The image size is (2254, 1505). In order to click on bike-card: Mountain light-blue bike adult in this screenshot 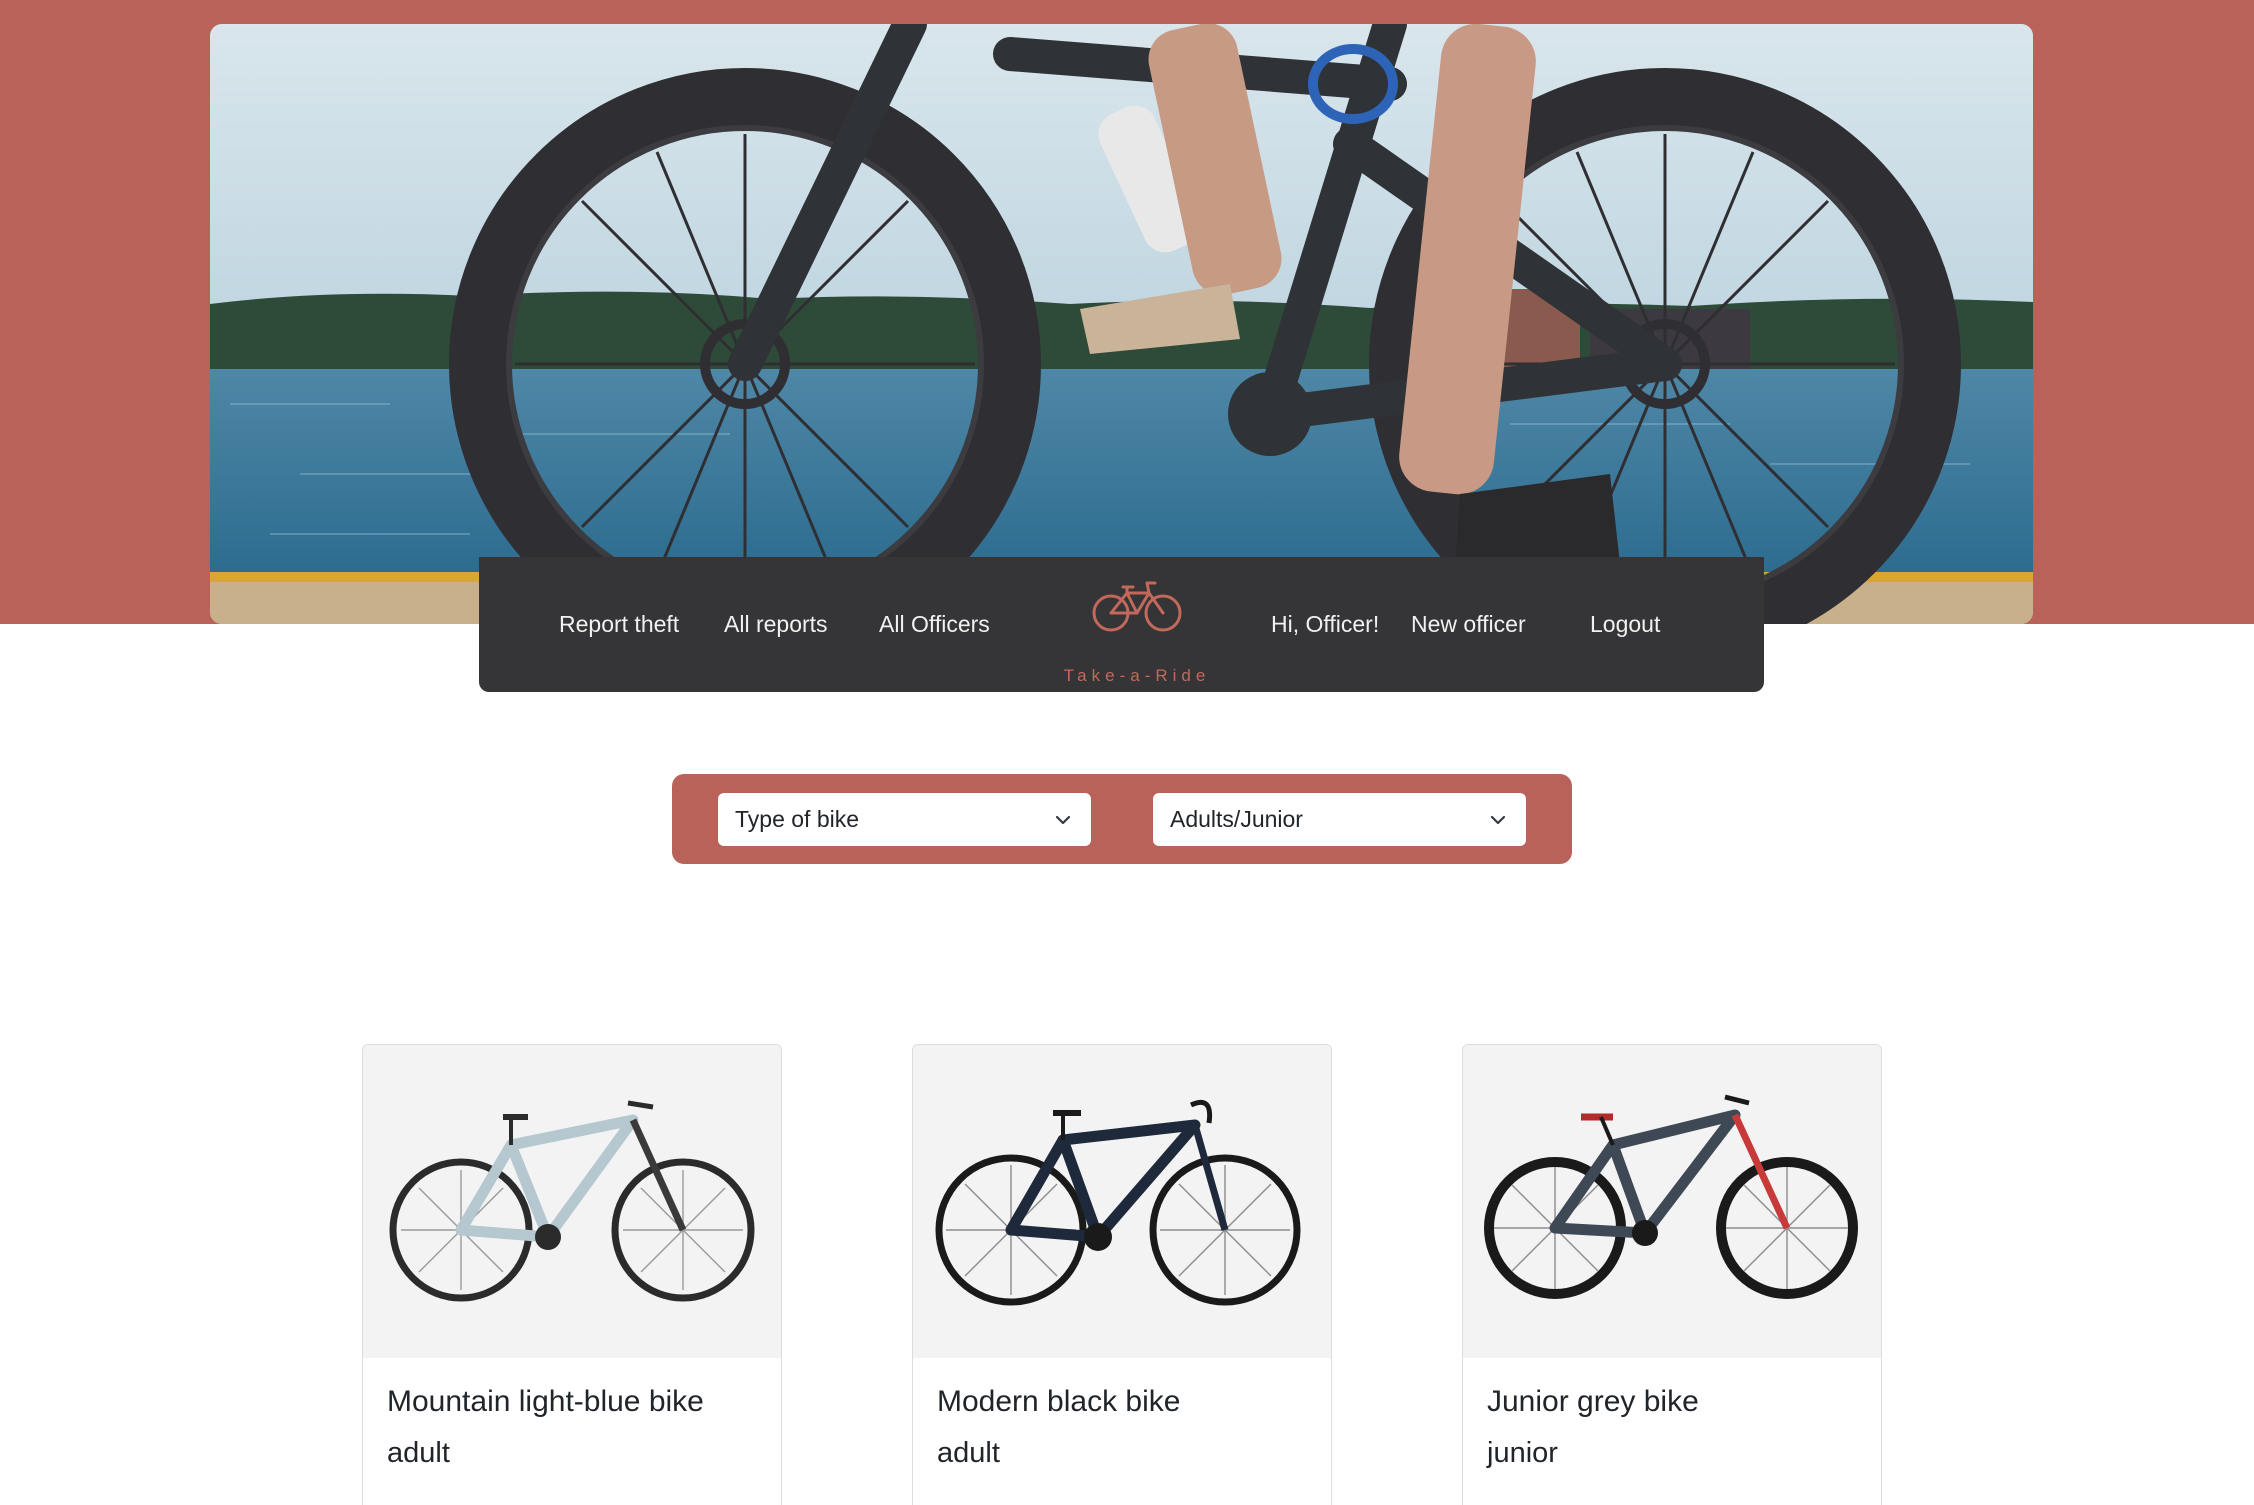, I will do `click(572, 1274)`.